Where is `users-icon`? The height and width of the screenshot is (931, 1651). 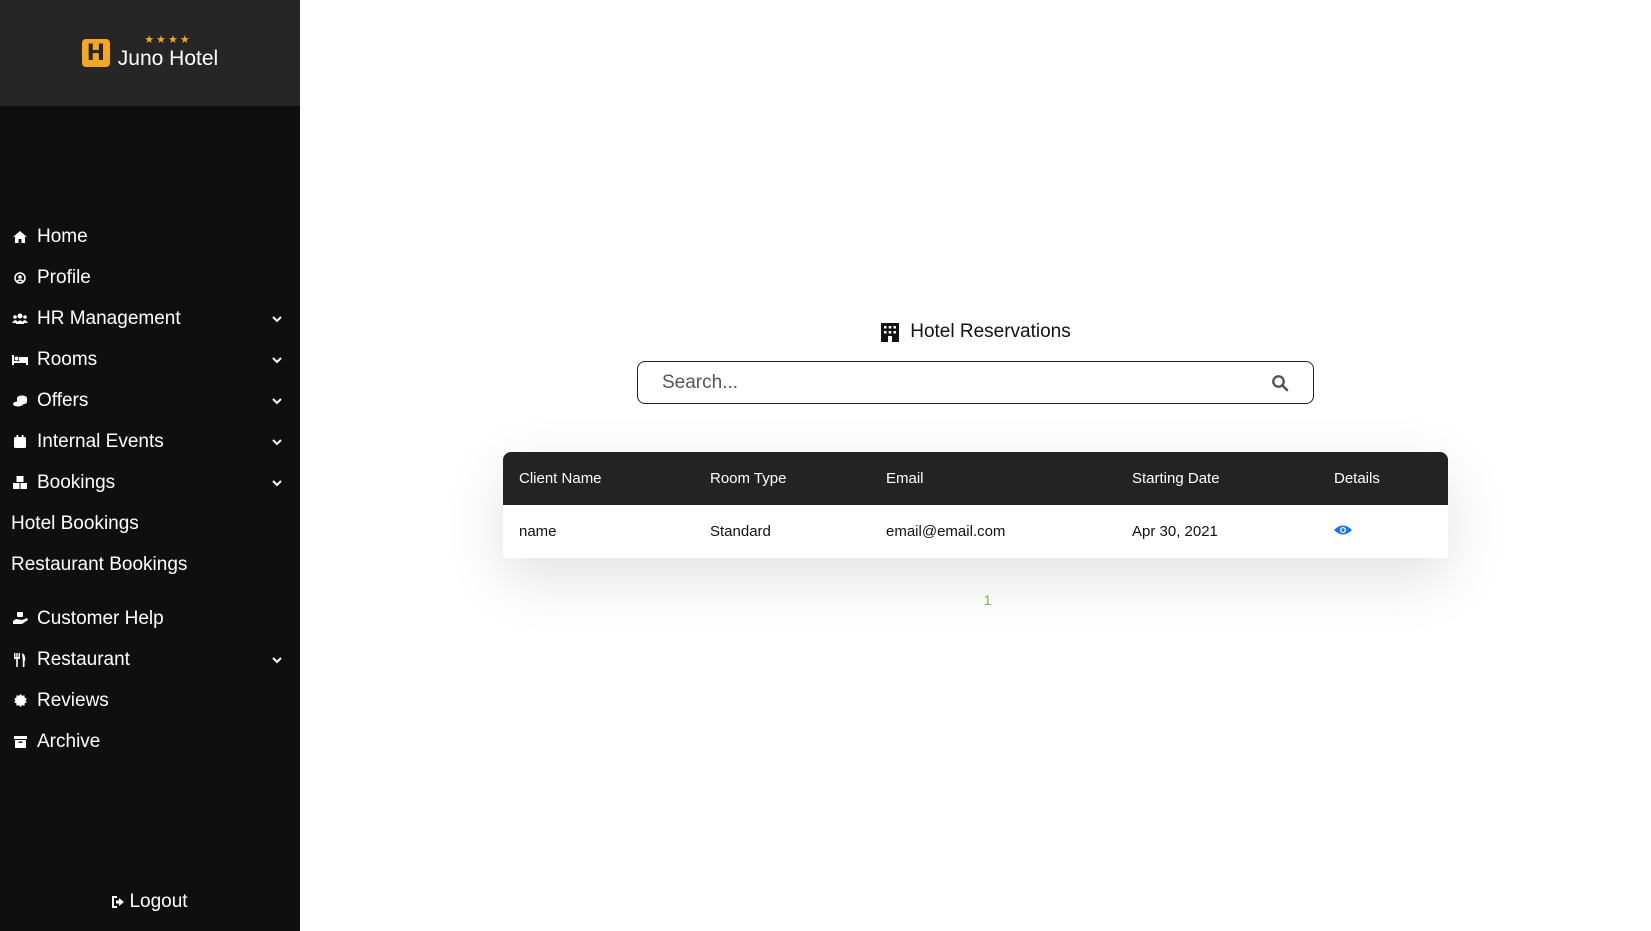
users-icon is located at coordinates (20, 318).